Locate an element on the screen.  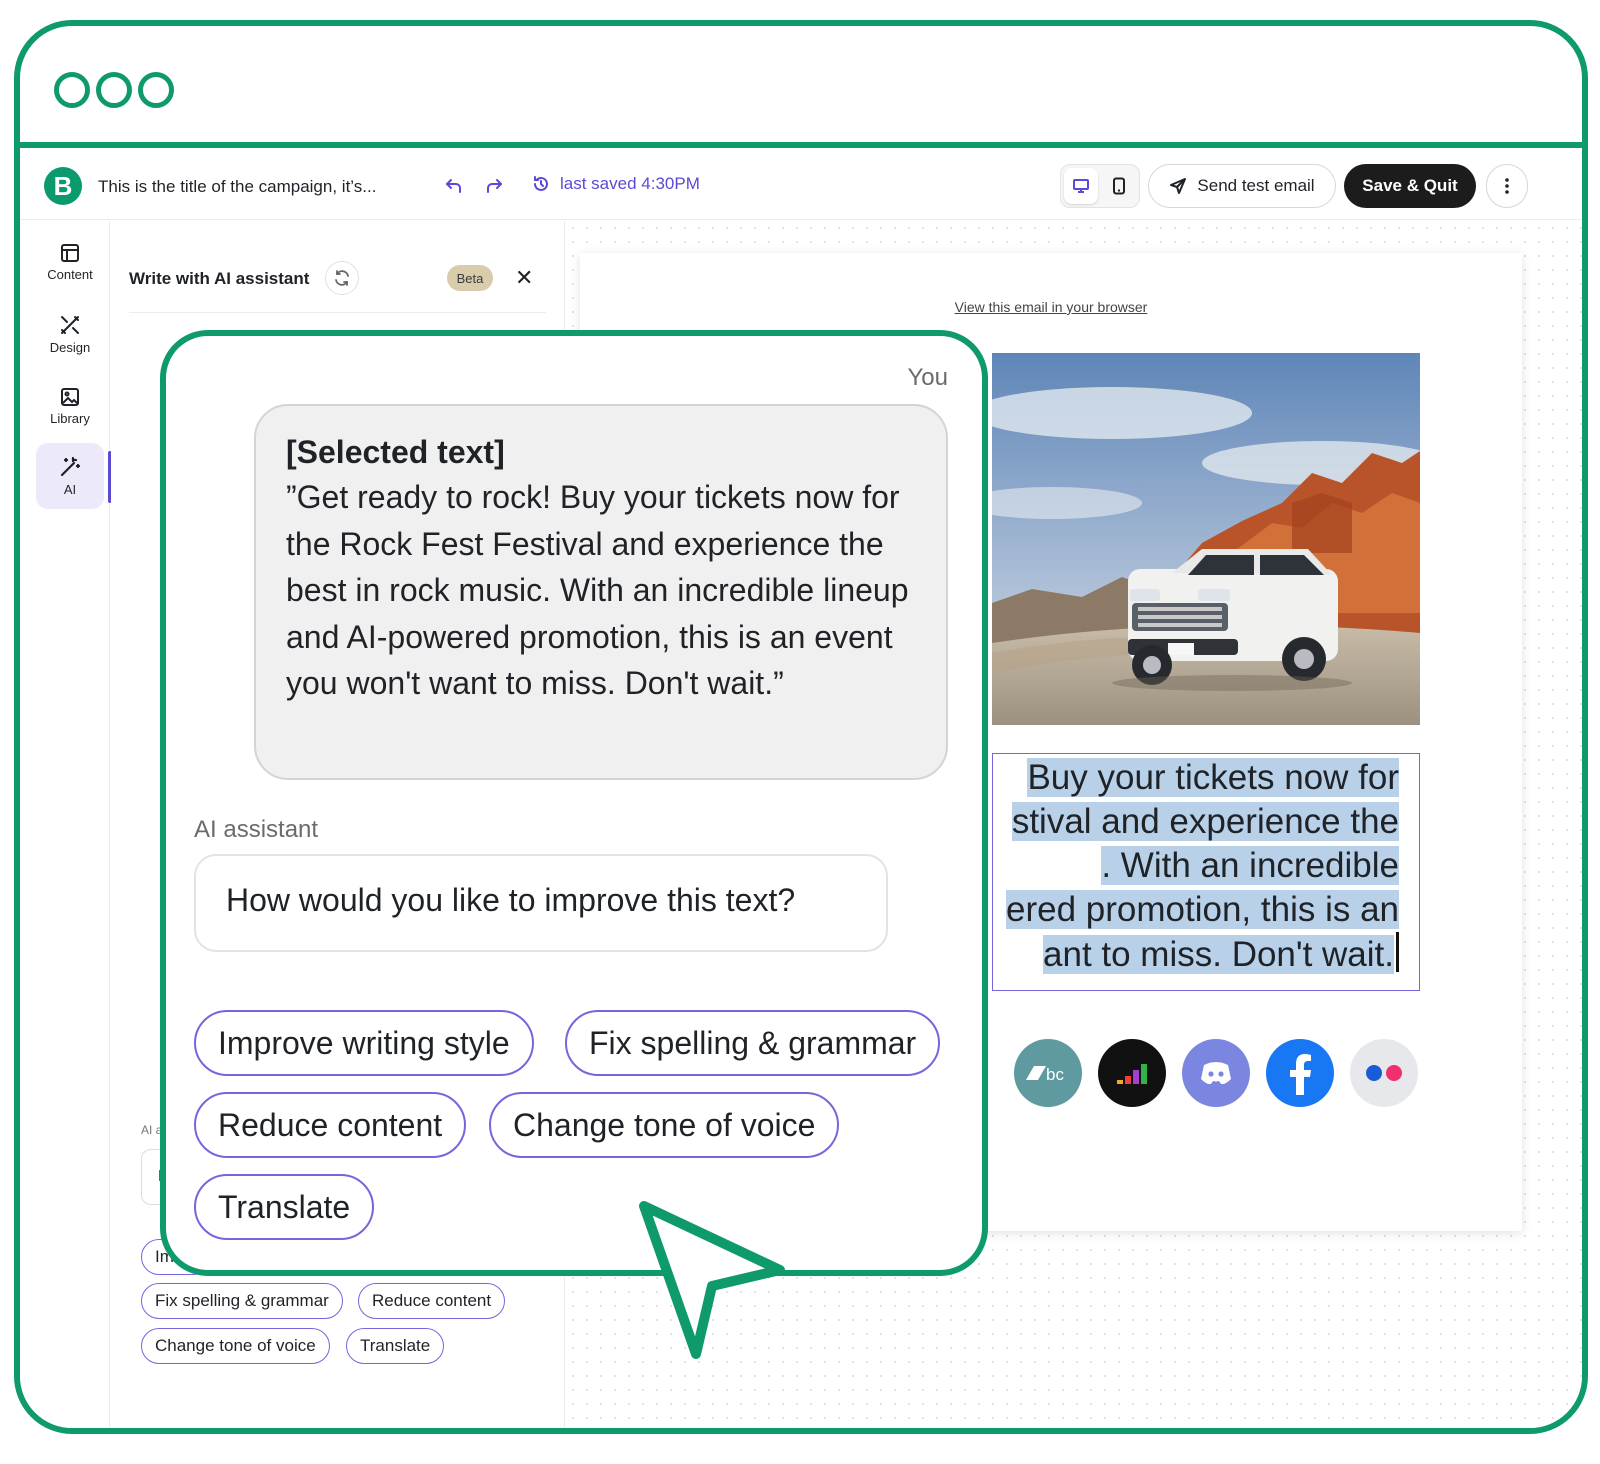
suggestion-reduce-content: Reduce content is located at coordinates (330, 1125).